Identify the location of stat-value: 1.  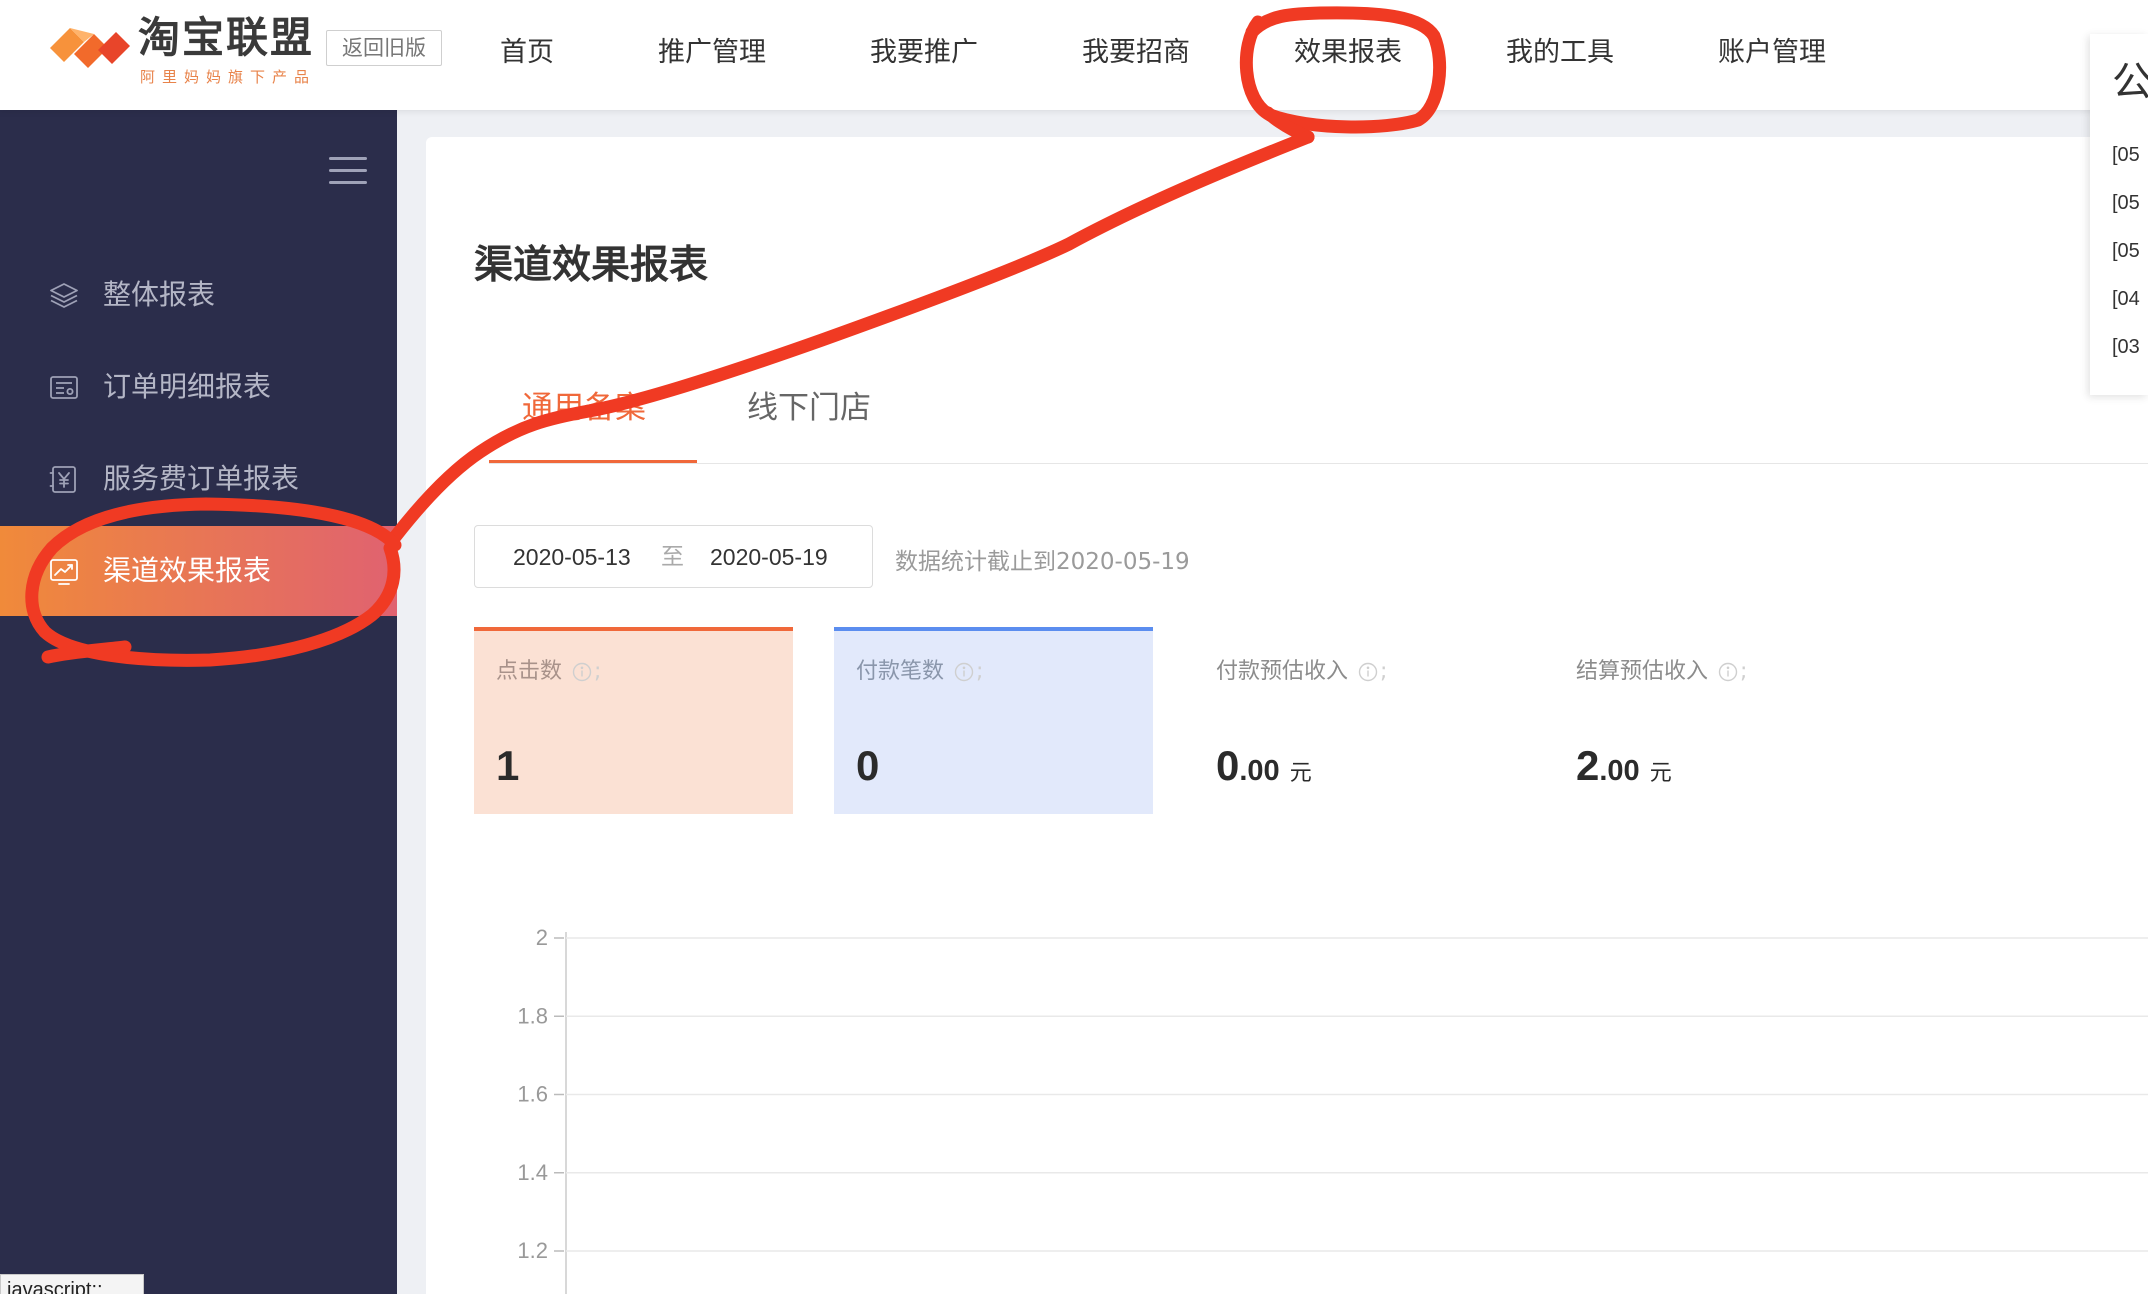
(507, 771).